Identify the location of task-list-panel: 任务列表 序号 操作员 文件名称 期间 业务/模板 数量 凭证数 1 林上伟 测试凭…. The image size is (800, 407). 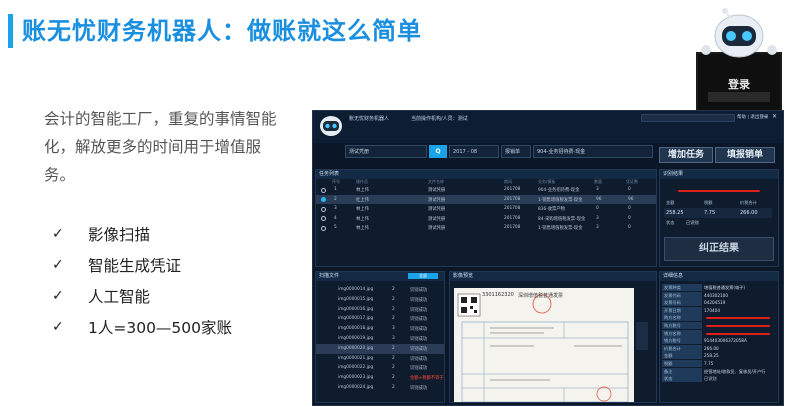
(486, 218).